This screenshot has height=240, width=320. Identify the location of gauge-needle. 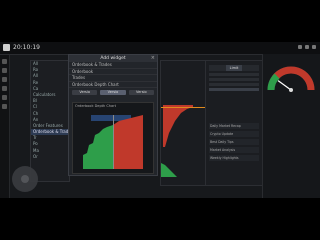
(284, 85).